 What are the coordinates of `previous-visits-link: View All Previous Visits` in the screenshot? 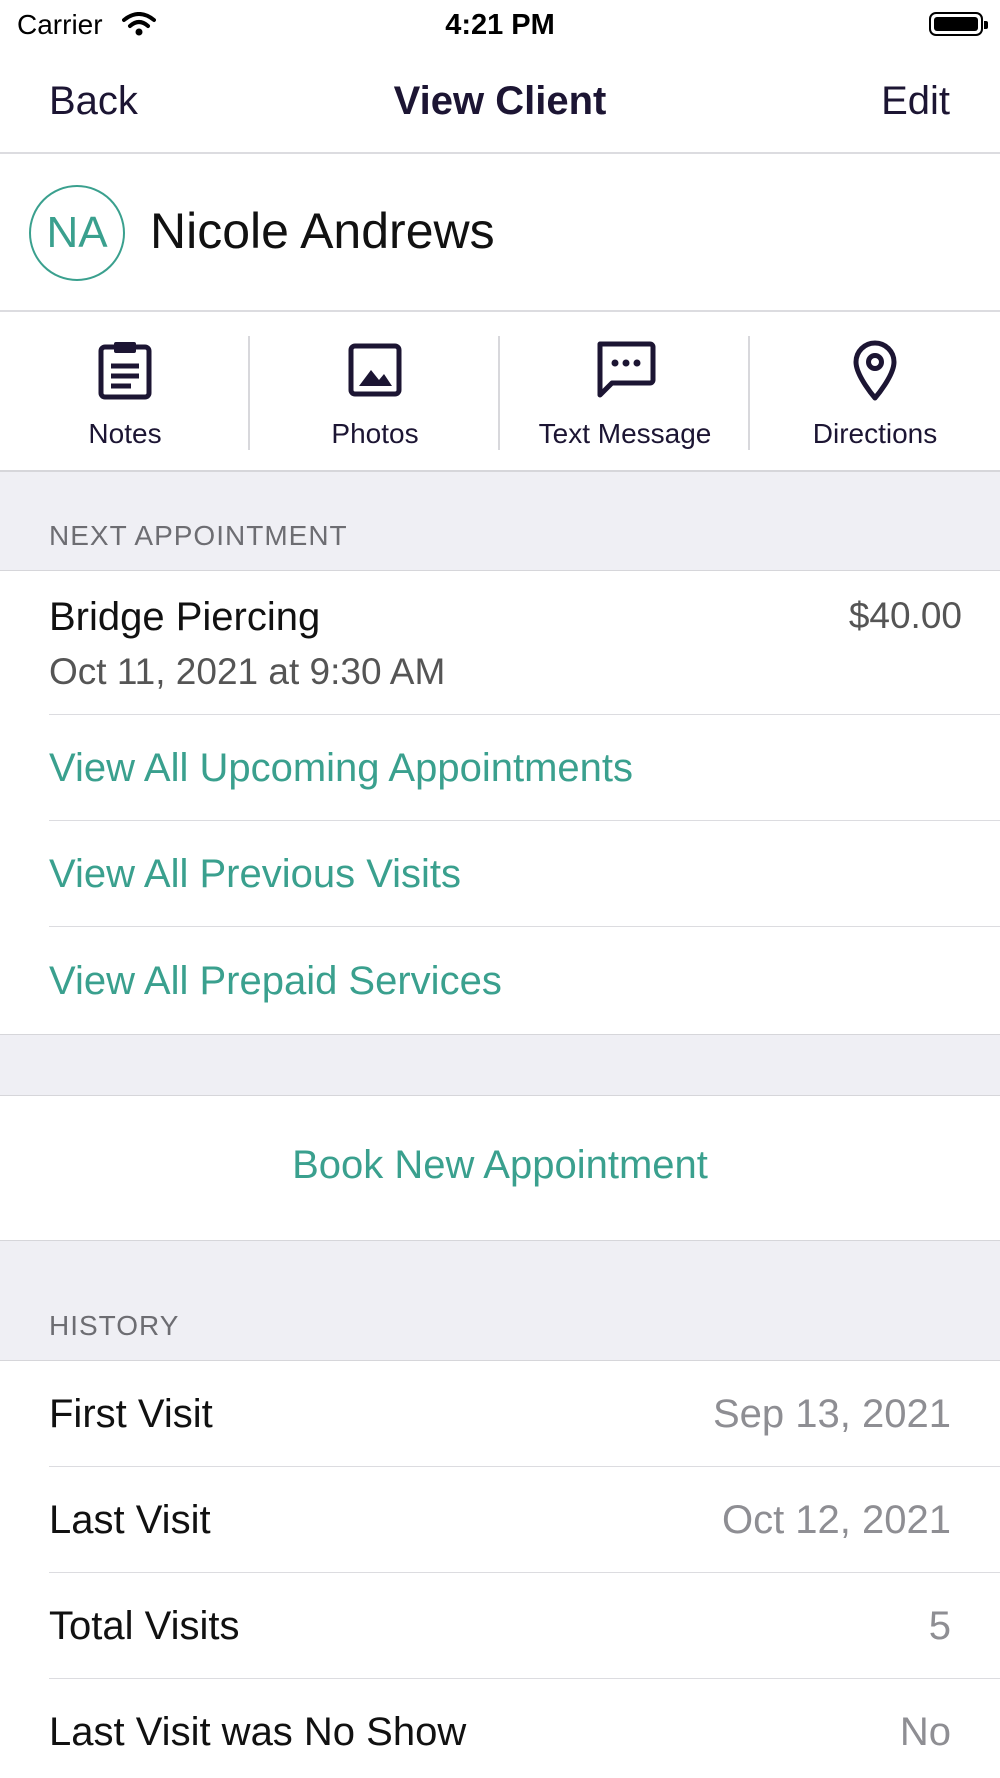 It's located at (500, 874).